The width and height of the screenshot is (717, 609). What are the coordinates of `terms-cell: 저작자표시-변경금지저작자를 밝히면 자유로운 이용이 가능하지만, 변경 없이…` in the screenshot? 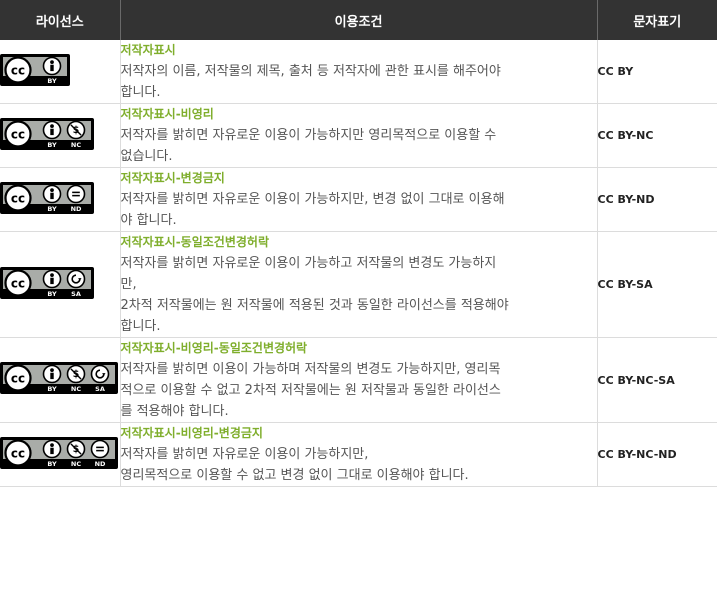 It's located at (359, 199).